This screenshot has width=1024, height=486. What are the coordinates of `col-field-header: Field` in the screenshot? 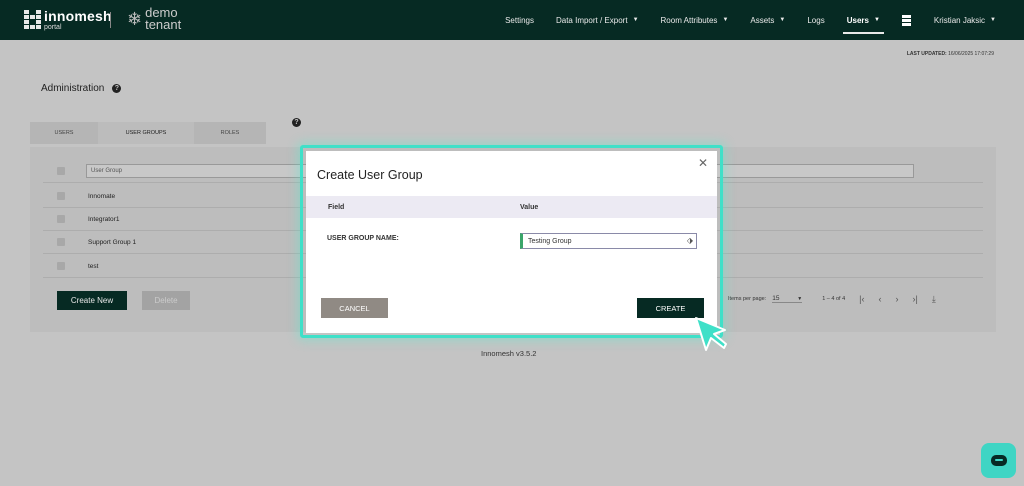 It's located at (336, 207).